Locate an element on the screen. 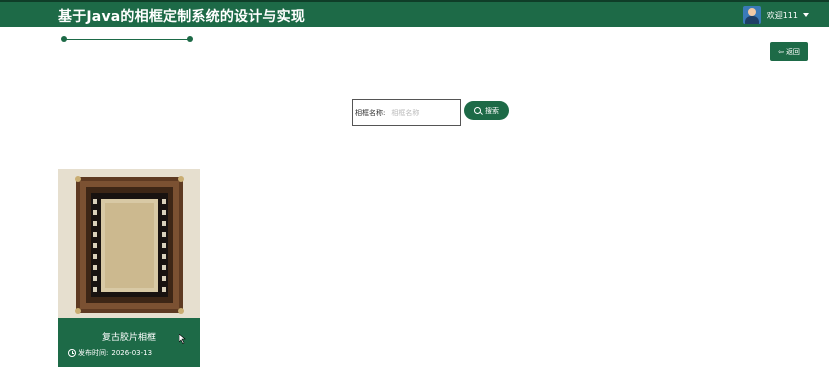 This screenshot has width=829, height=386. search-button: 搜索 is located at coordinates (486, 110).